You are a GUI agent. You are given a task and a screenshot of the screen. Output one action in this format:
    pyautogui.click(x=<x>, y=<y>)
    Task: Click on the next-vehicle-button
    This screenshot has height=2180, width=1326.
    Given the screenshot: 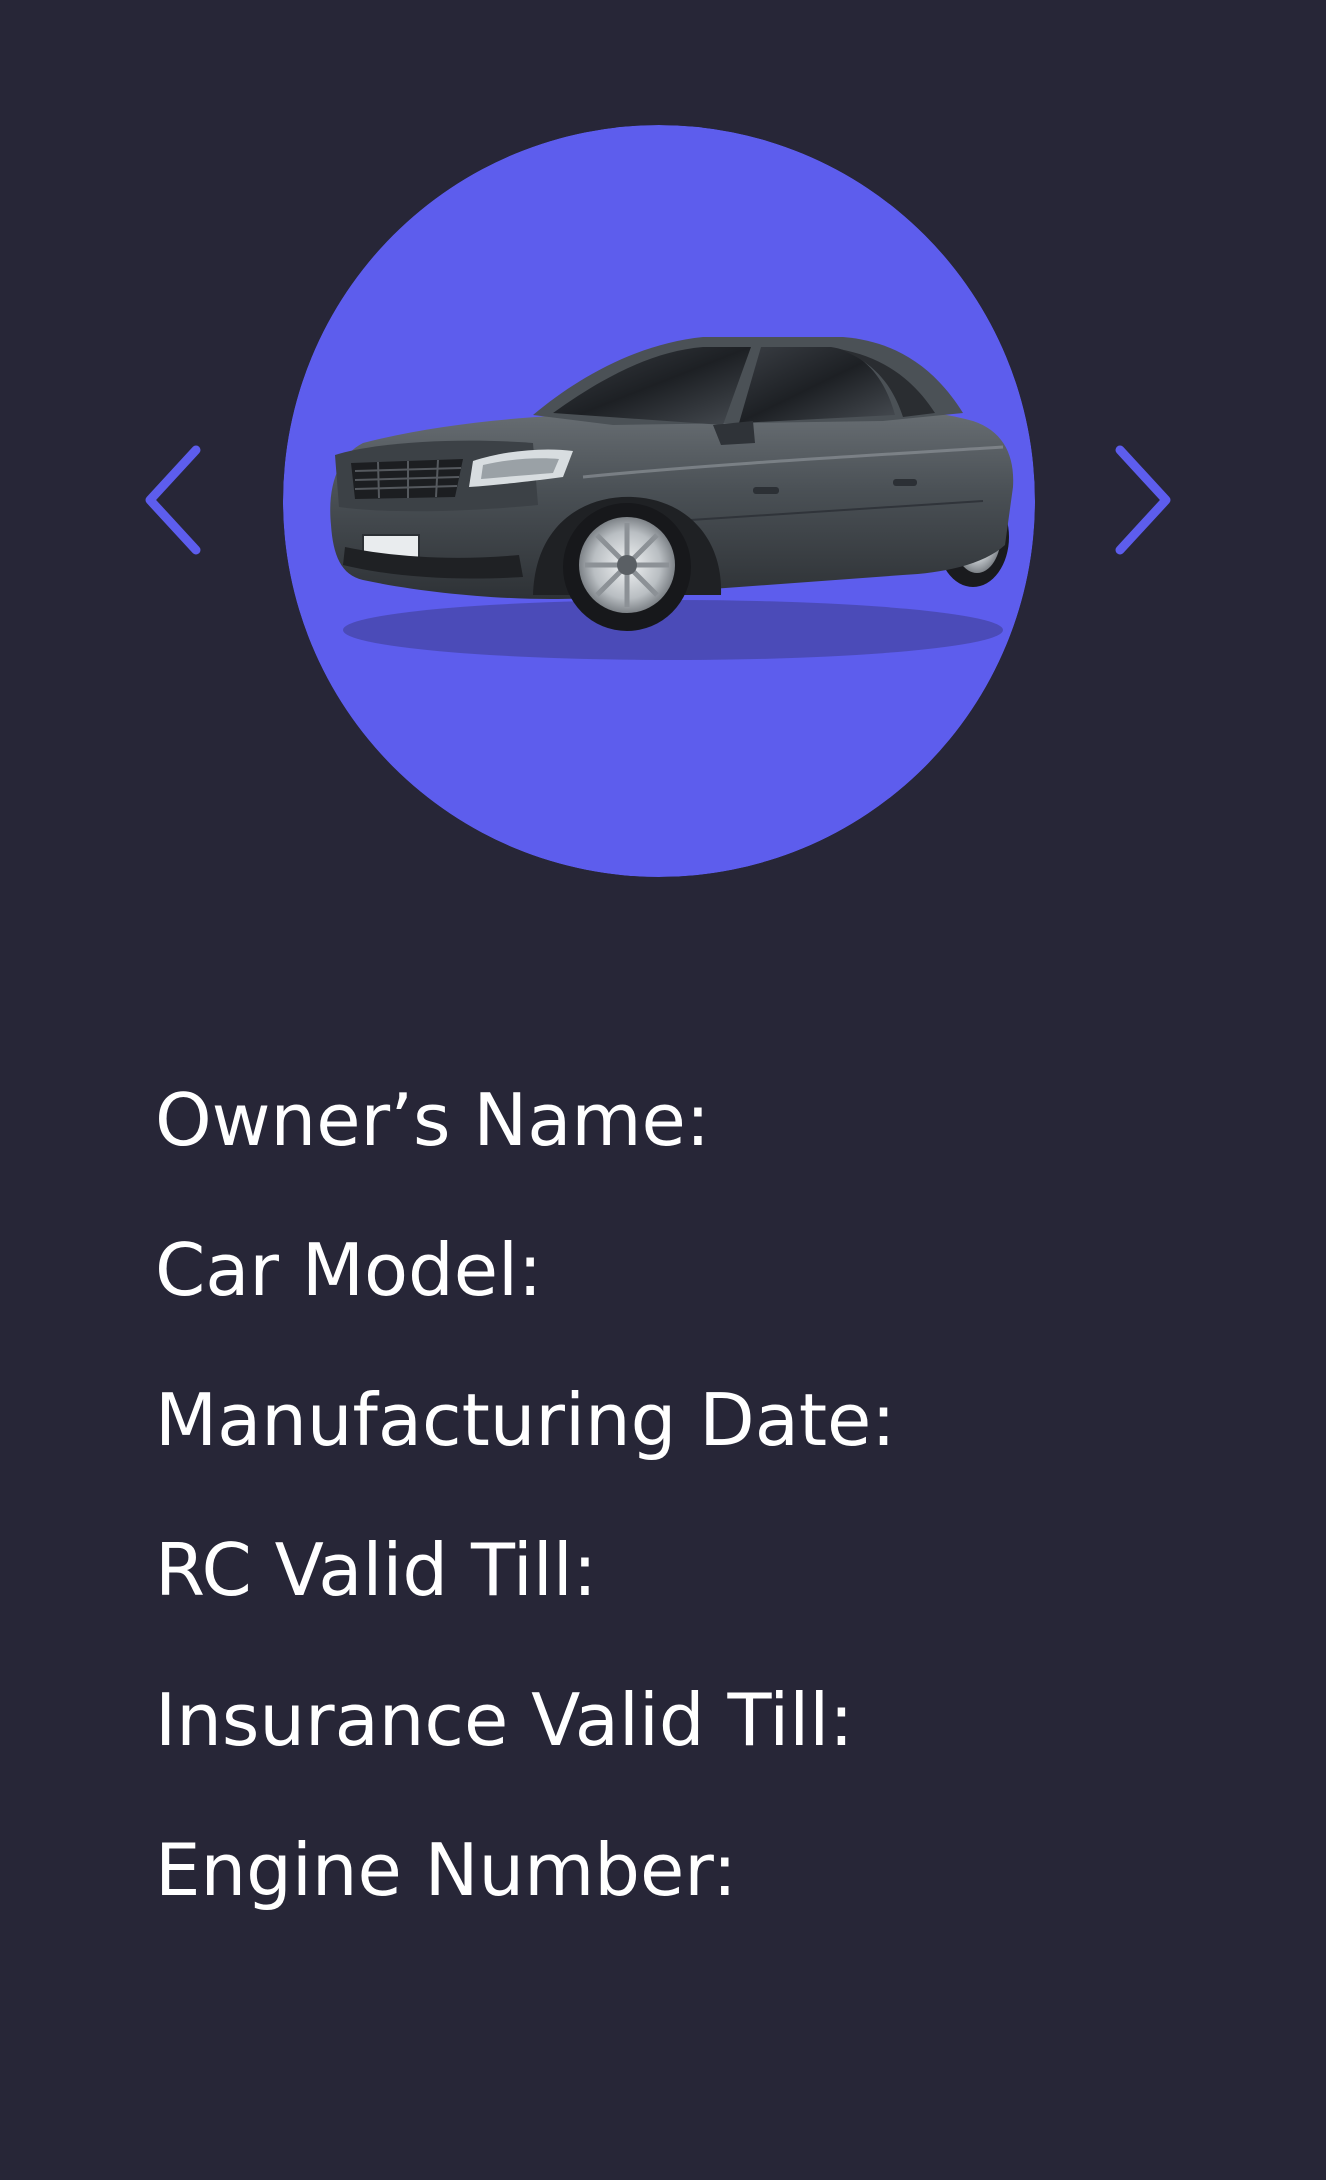 What is the action you would take?
    pyautogui.click(x=1138, y=500)
    